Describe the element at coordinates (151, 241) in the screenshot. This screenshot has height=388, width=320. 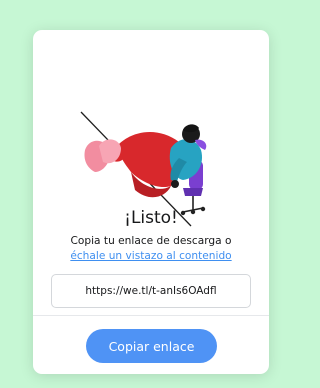
I see `subtitle-text: Copia tu enlace de descarga o` at that location.